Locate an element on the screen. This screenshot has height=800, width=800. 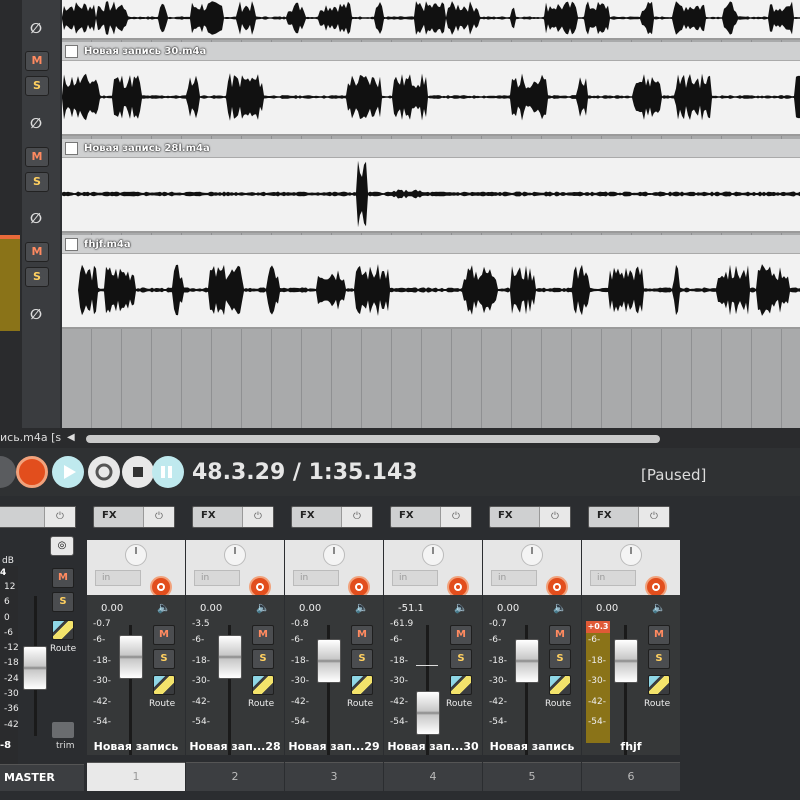
scrollbar-thumb is located at coordinates (373, 439).